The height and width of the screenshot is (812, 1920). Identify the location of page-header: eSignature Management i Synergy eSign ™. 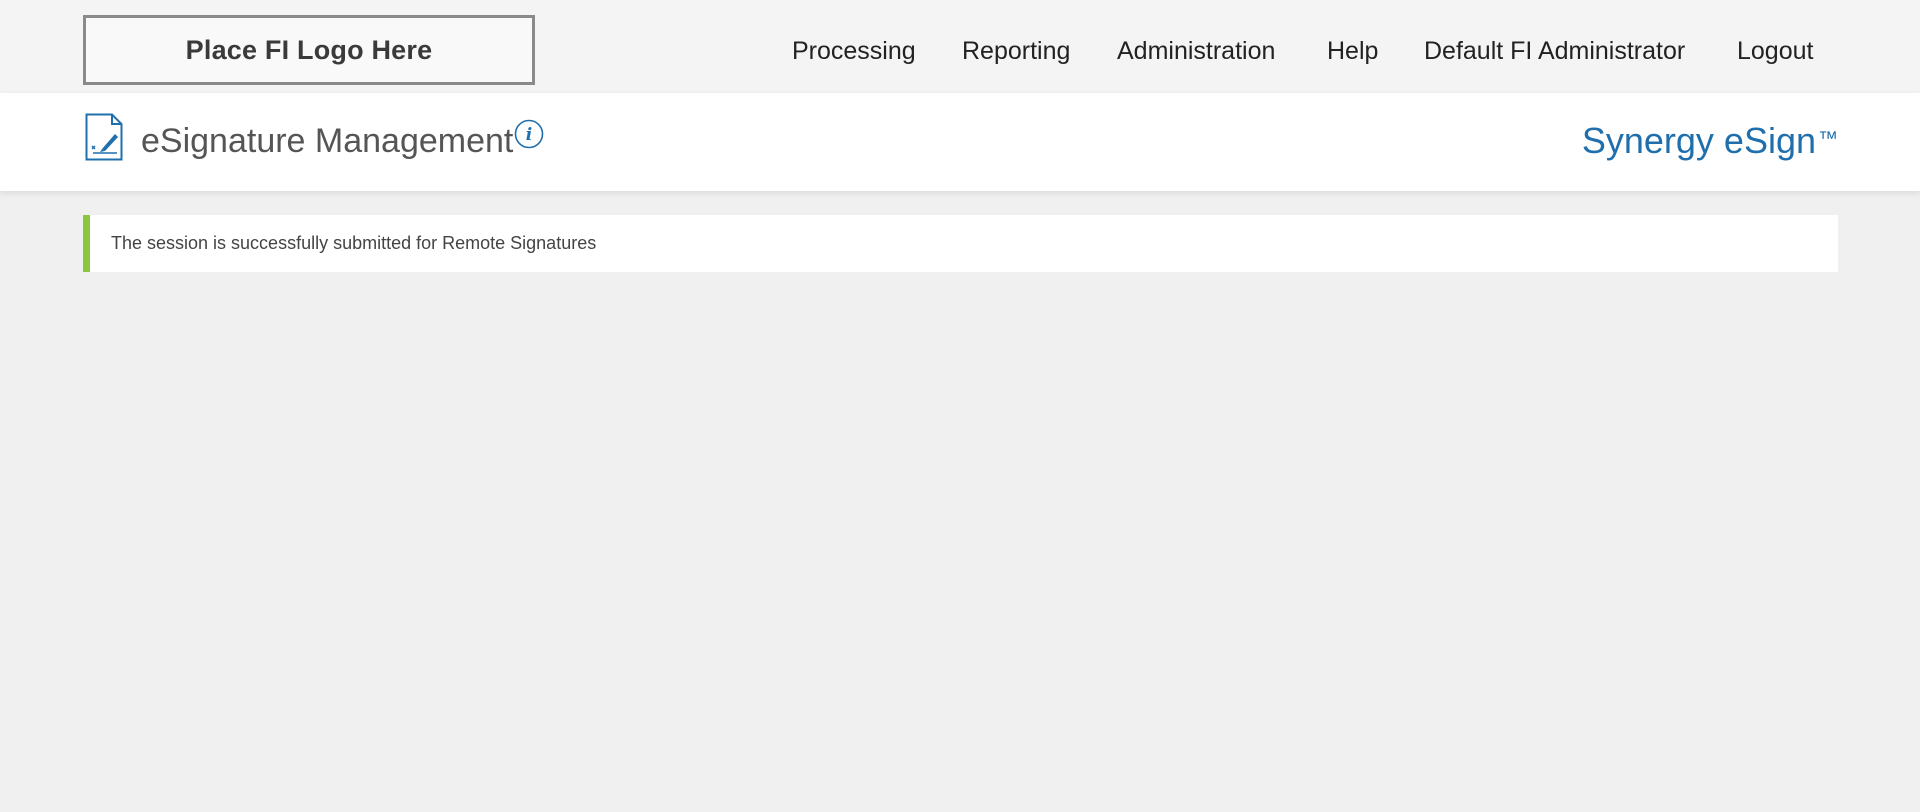
(960, 142).